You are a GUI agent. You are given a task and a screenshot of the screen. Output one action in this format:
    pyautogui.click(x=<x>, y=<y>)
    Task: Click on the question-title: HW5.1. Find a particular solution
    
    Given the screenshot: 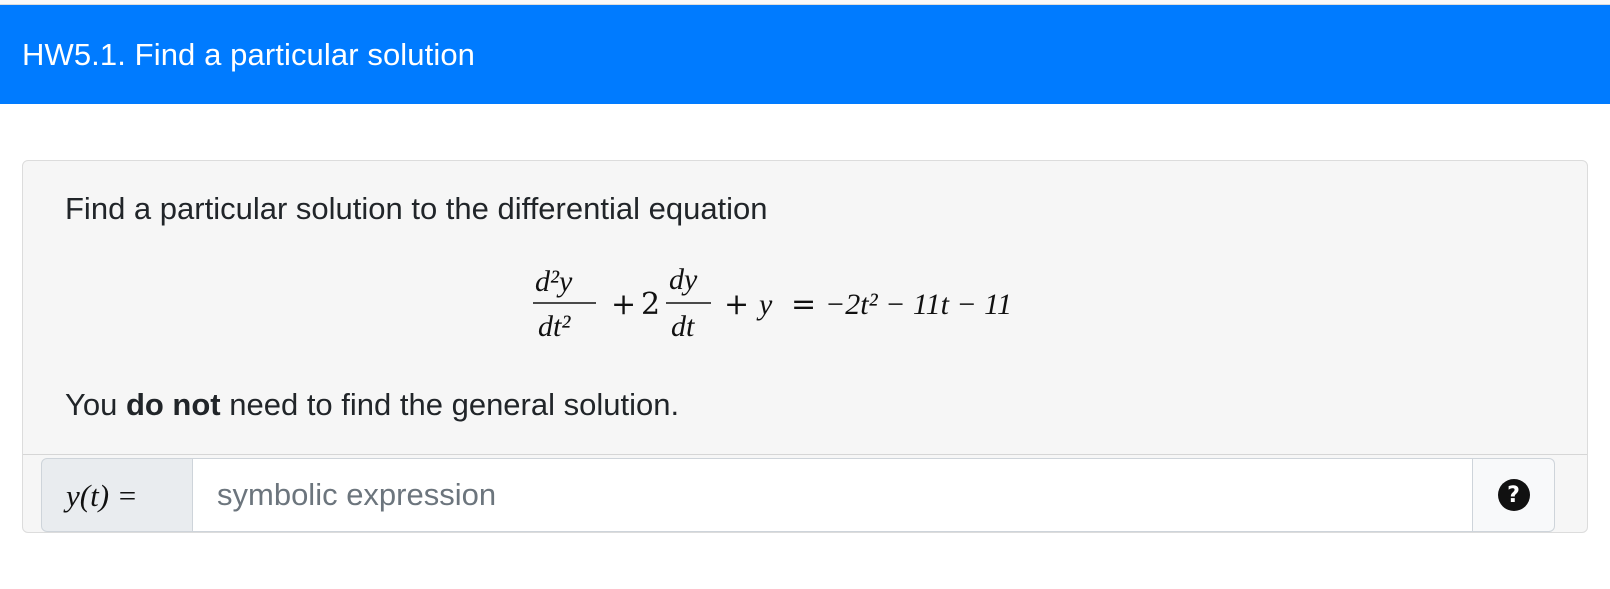 What is the action you would take?
    pyautogui.click(x=248, y=54)
    